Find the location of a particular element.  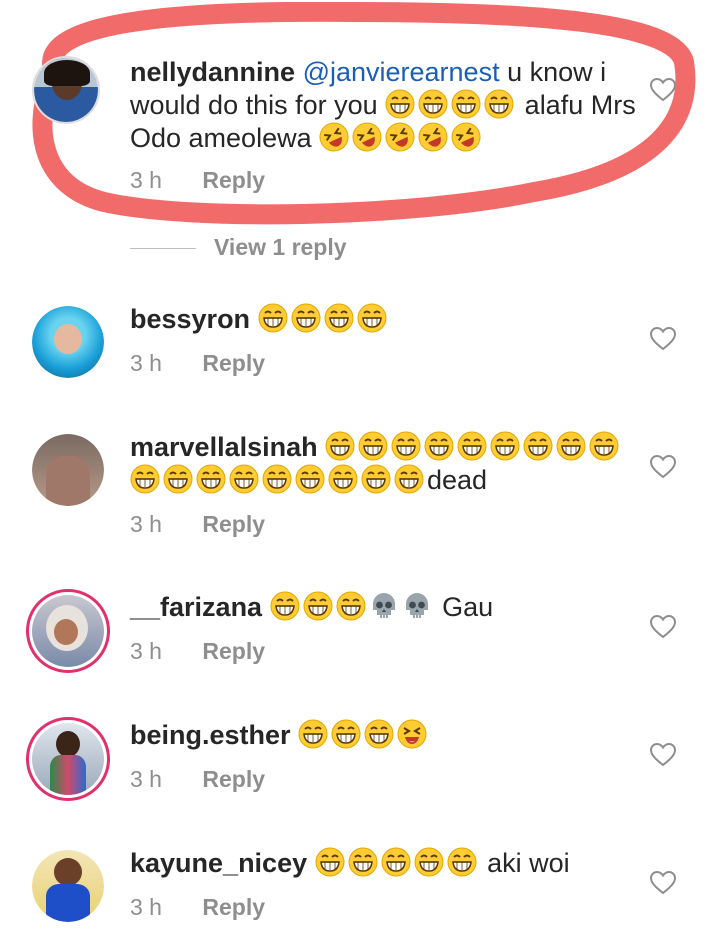

comment-text: marvellalsinah dead is located at coordinates (390, 464).